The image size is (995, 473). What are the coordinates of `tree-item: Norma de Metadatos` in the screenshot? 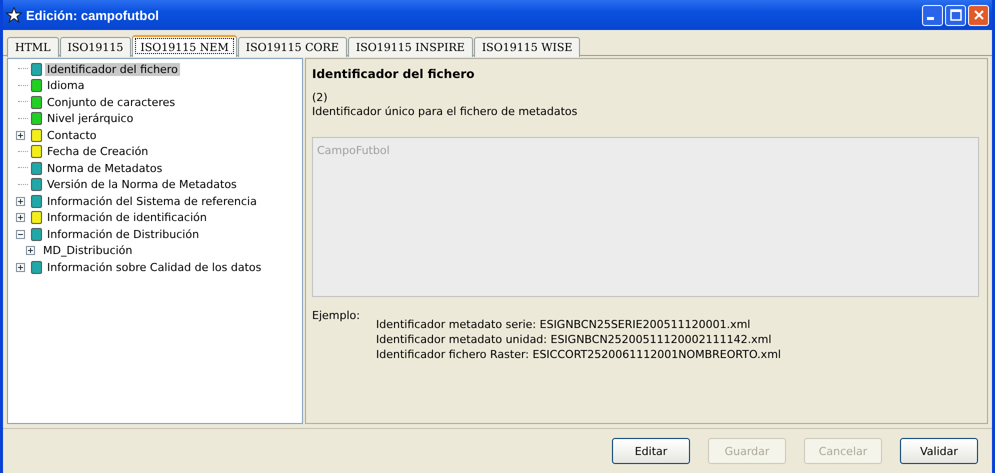 It's located at (104, 168).